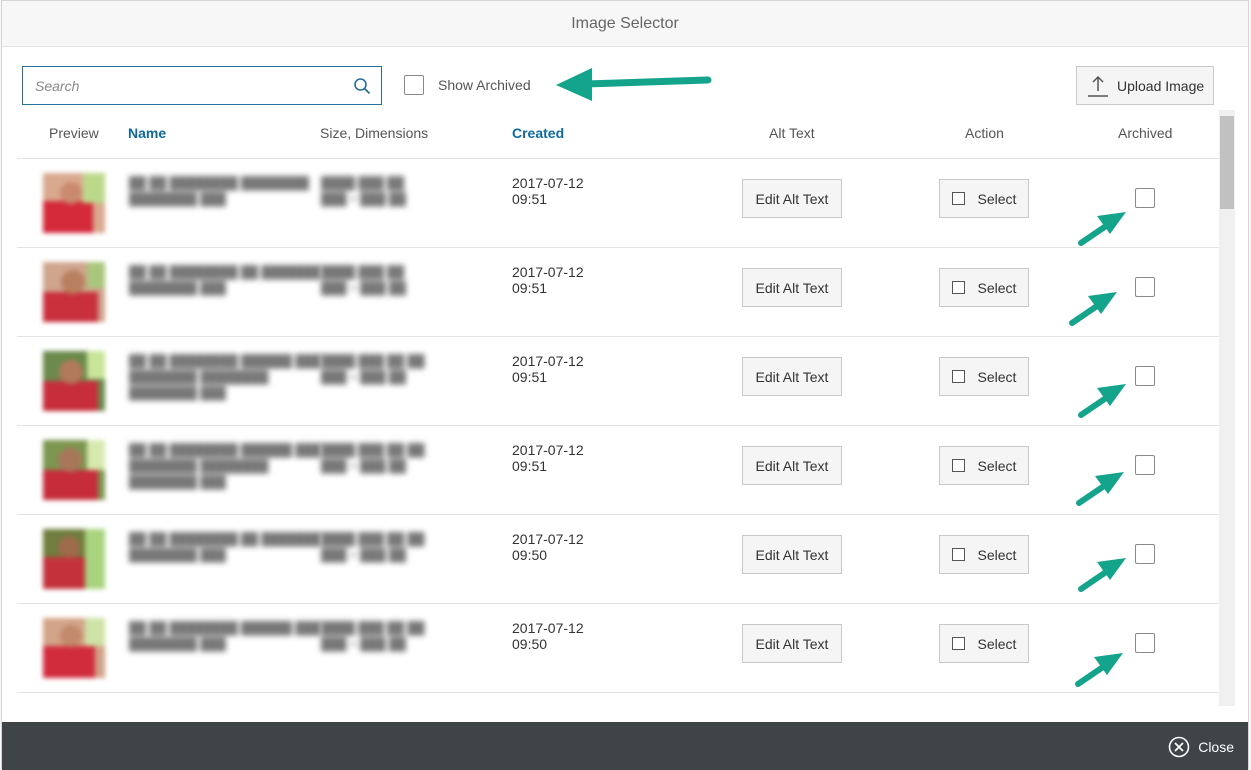 This screenshot has width=1251, height=770. I want to click on close-label: Close, so click(1216, 747).